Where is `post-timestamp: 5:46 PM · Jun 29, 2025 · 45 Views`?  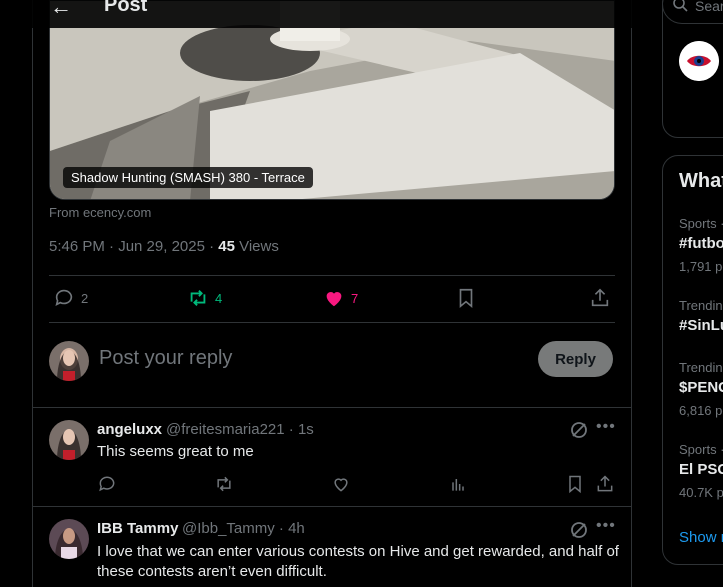 post-timestamp: 5:46 PM · Jun 29, 2025 · 45 Views is located at coordinates (164, 246).